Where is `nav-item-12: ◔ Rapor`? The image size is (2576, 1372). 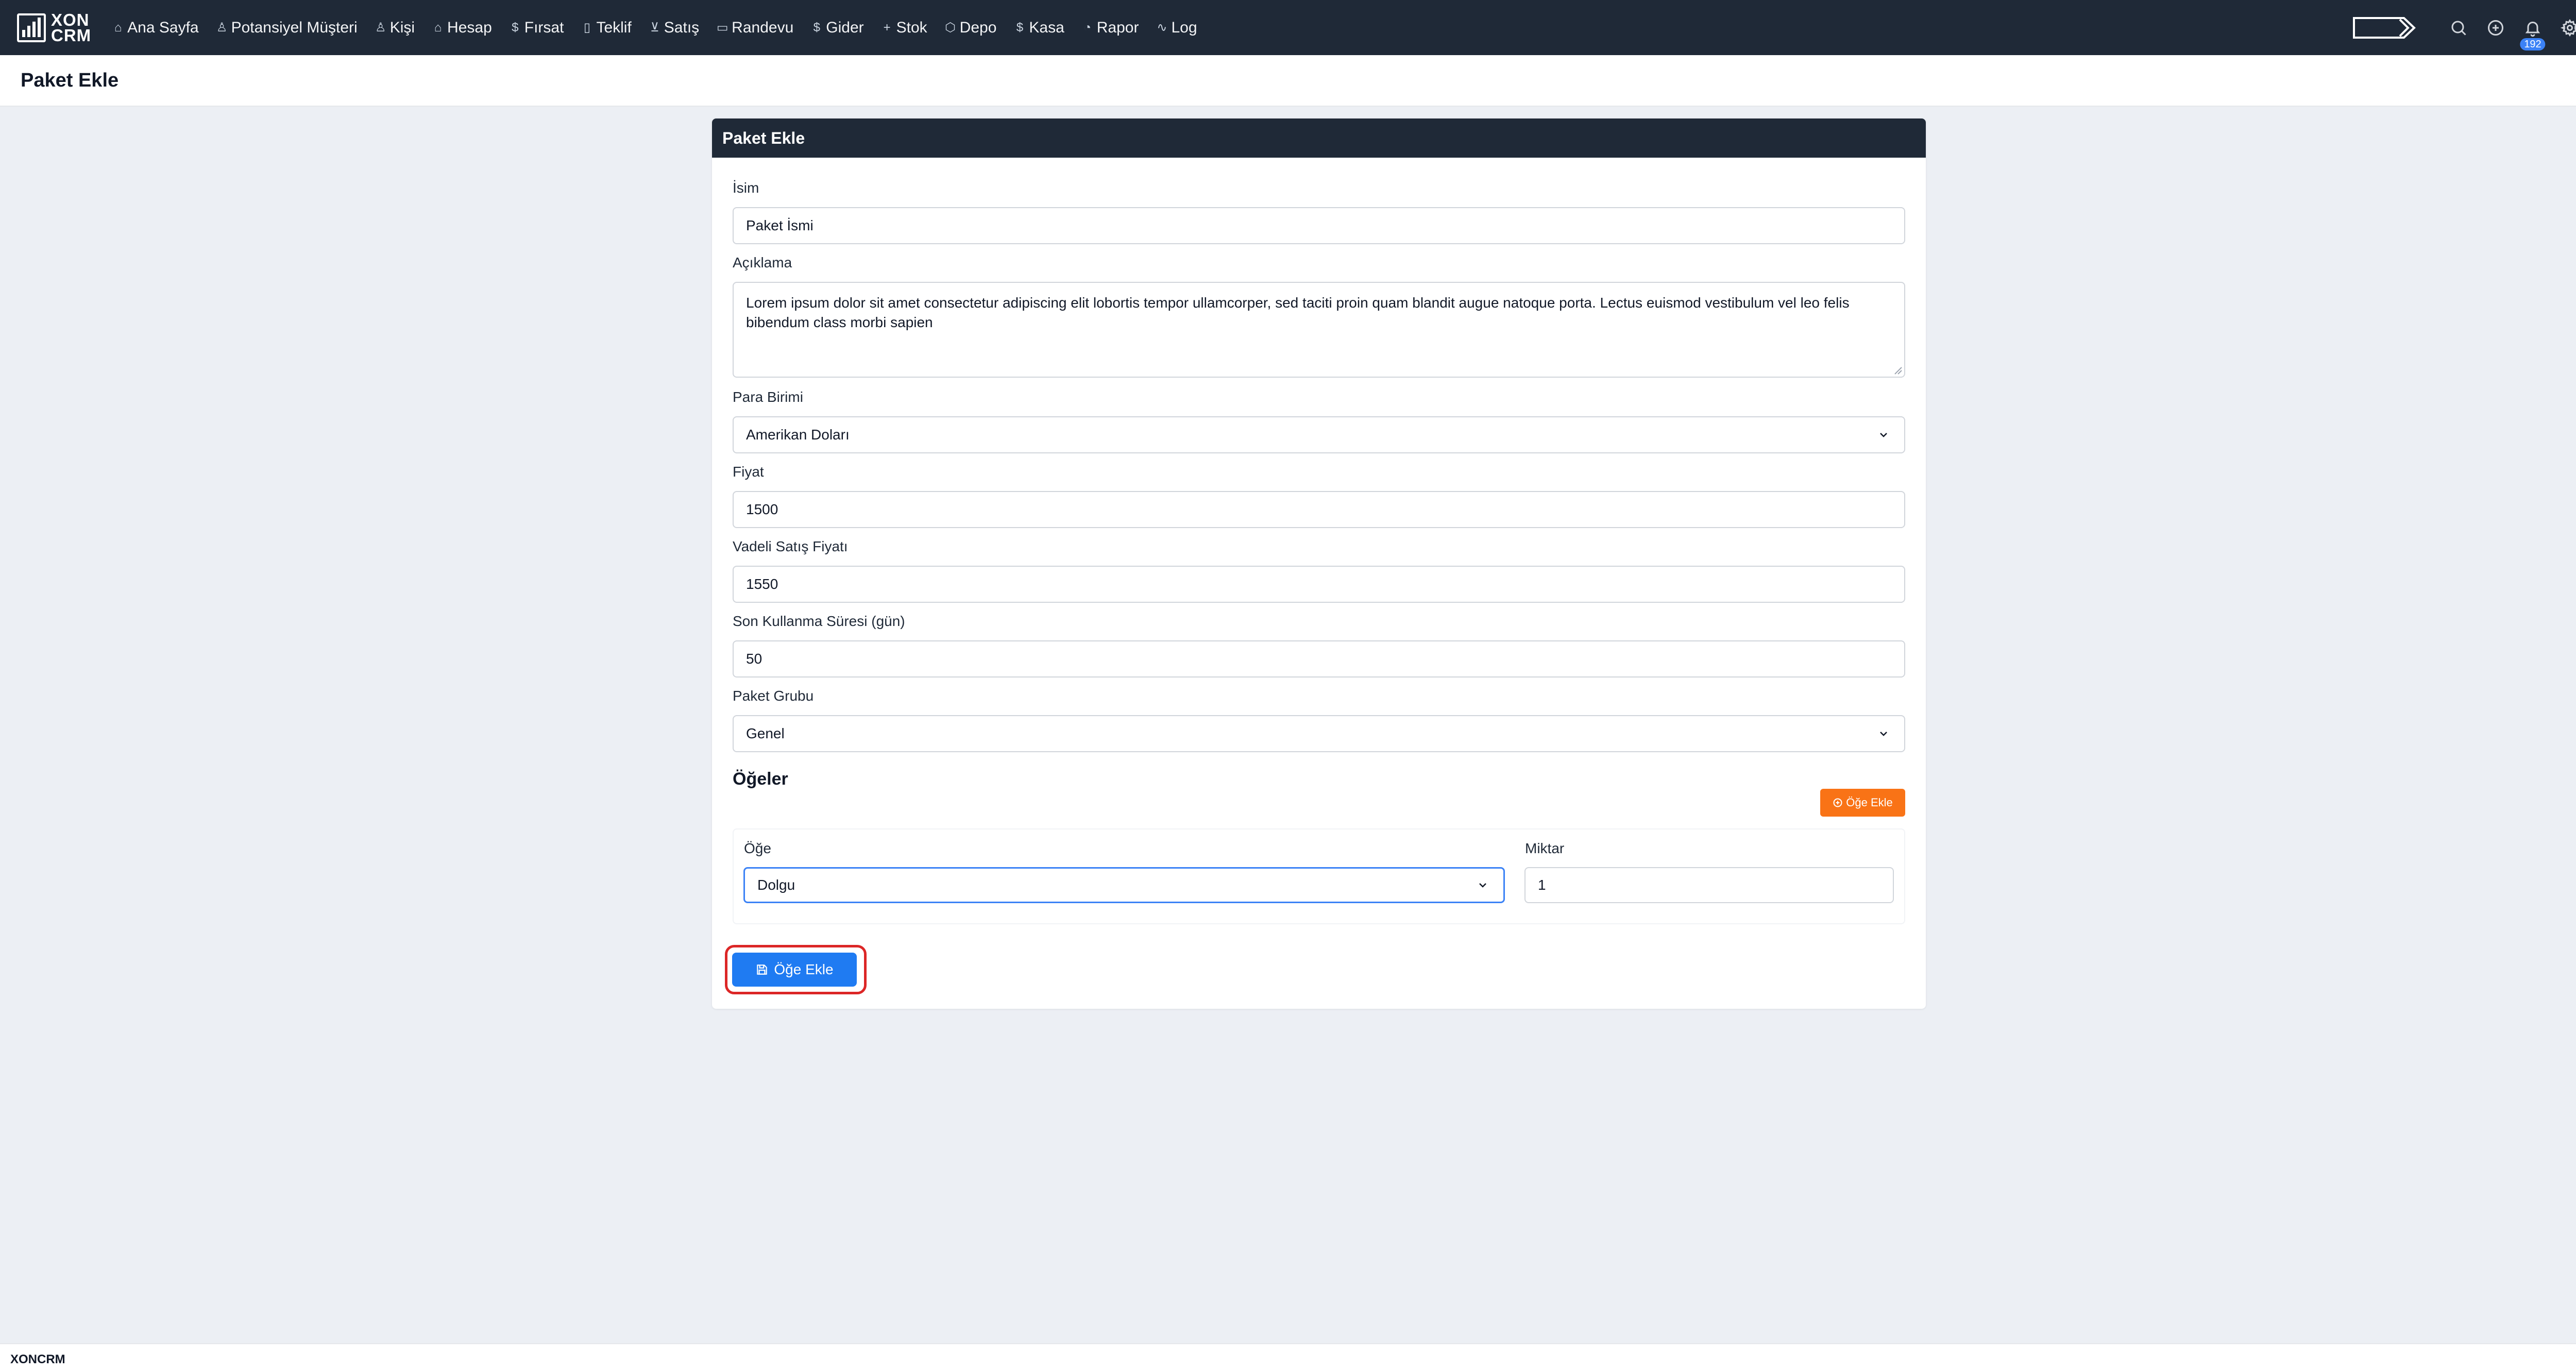
nav-item-12: ◔ Rapor is located at coordinates (1110, 28).